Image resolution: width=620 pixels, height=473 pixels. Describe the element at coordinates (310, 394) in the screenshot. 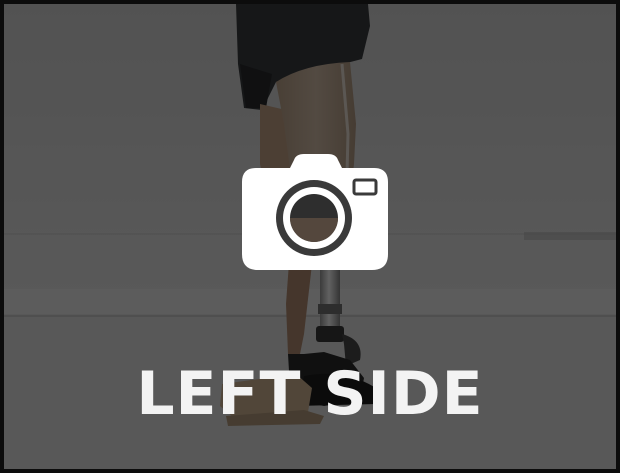

I see `tile-label: LEFT SIDE` at that location.